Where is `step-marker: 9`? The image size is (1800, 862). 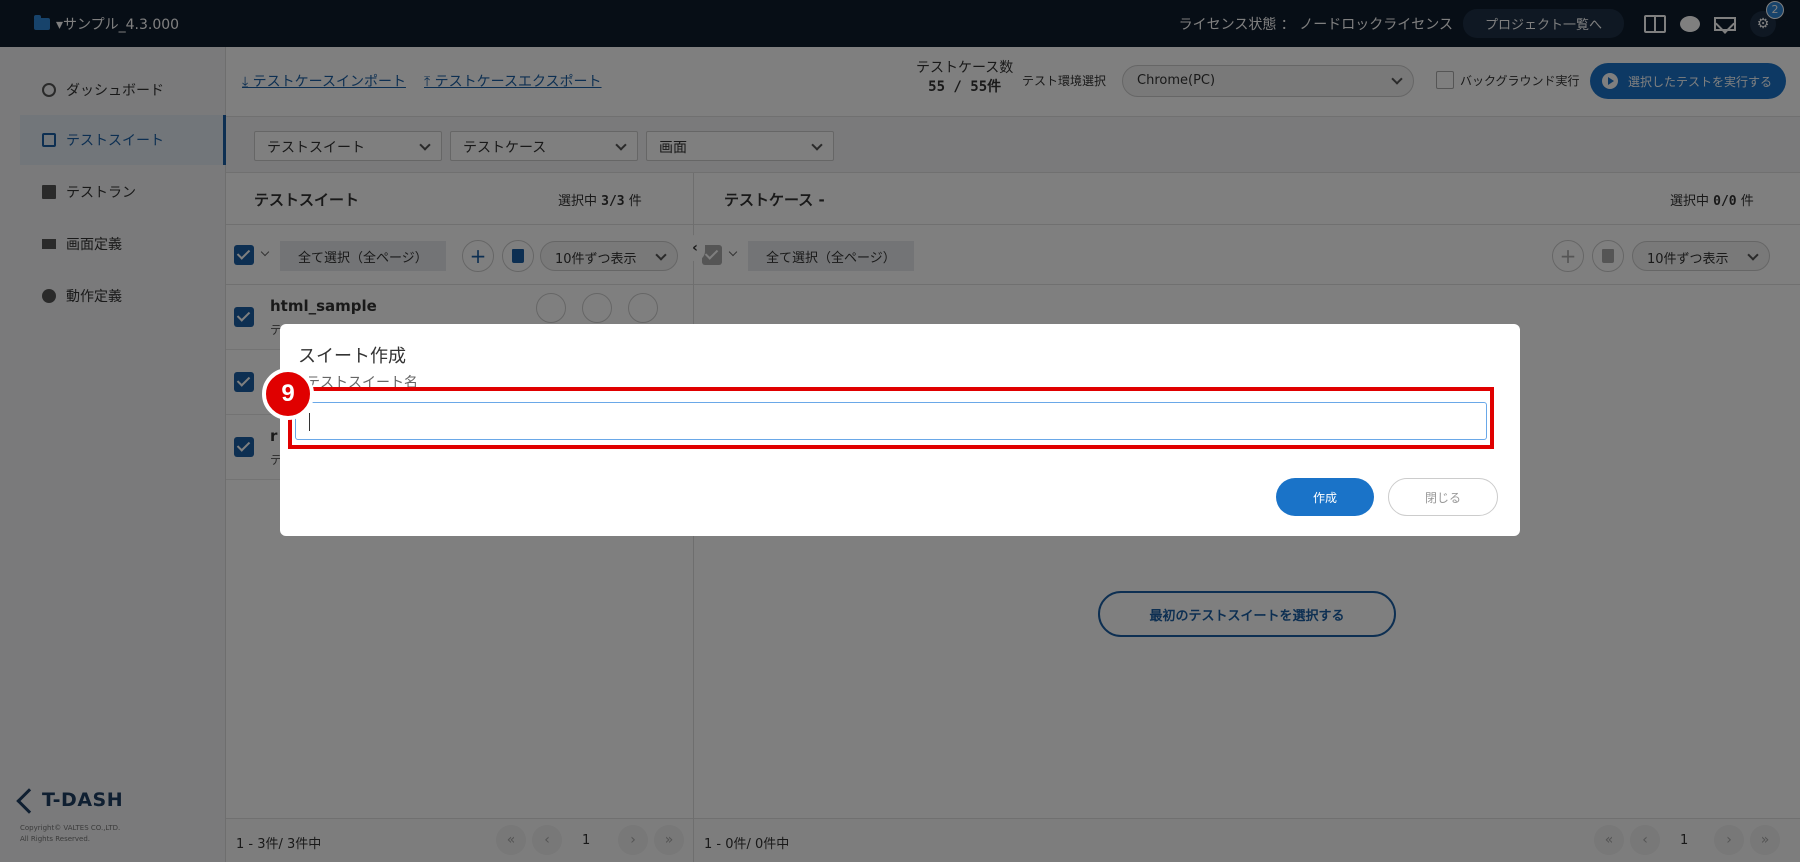
step-marker: 9 is located at coordinates (288, 394).